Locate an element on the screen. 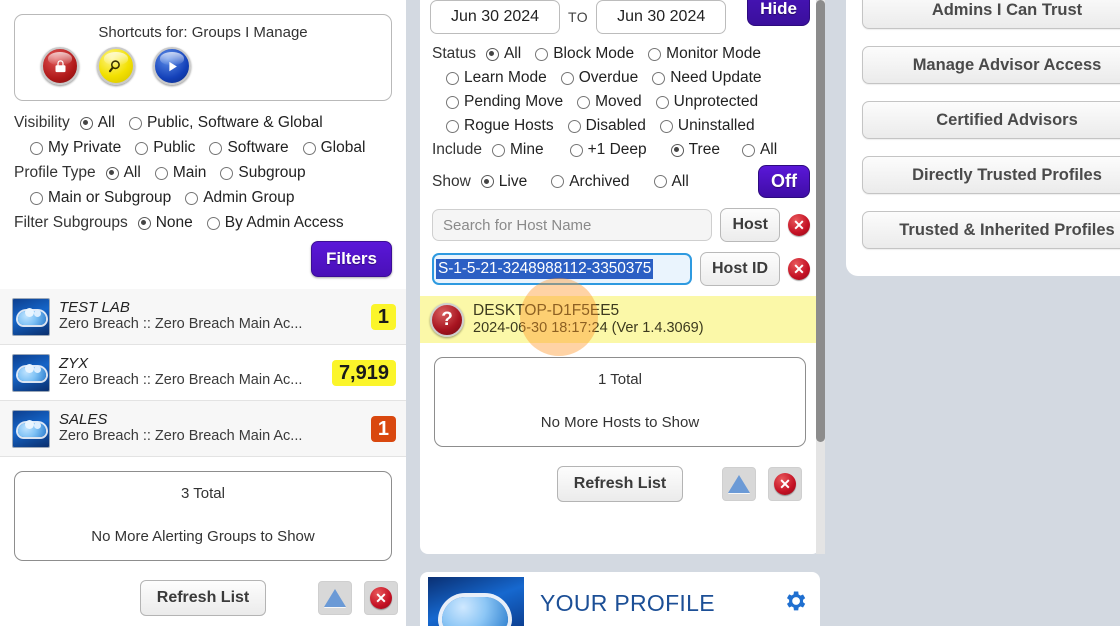 The height and width of the screenshot is (626, 1120). host-id-search-button: Host ID is located at coordinates (740, 269).